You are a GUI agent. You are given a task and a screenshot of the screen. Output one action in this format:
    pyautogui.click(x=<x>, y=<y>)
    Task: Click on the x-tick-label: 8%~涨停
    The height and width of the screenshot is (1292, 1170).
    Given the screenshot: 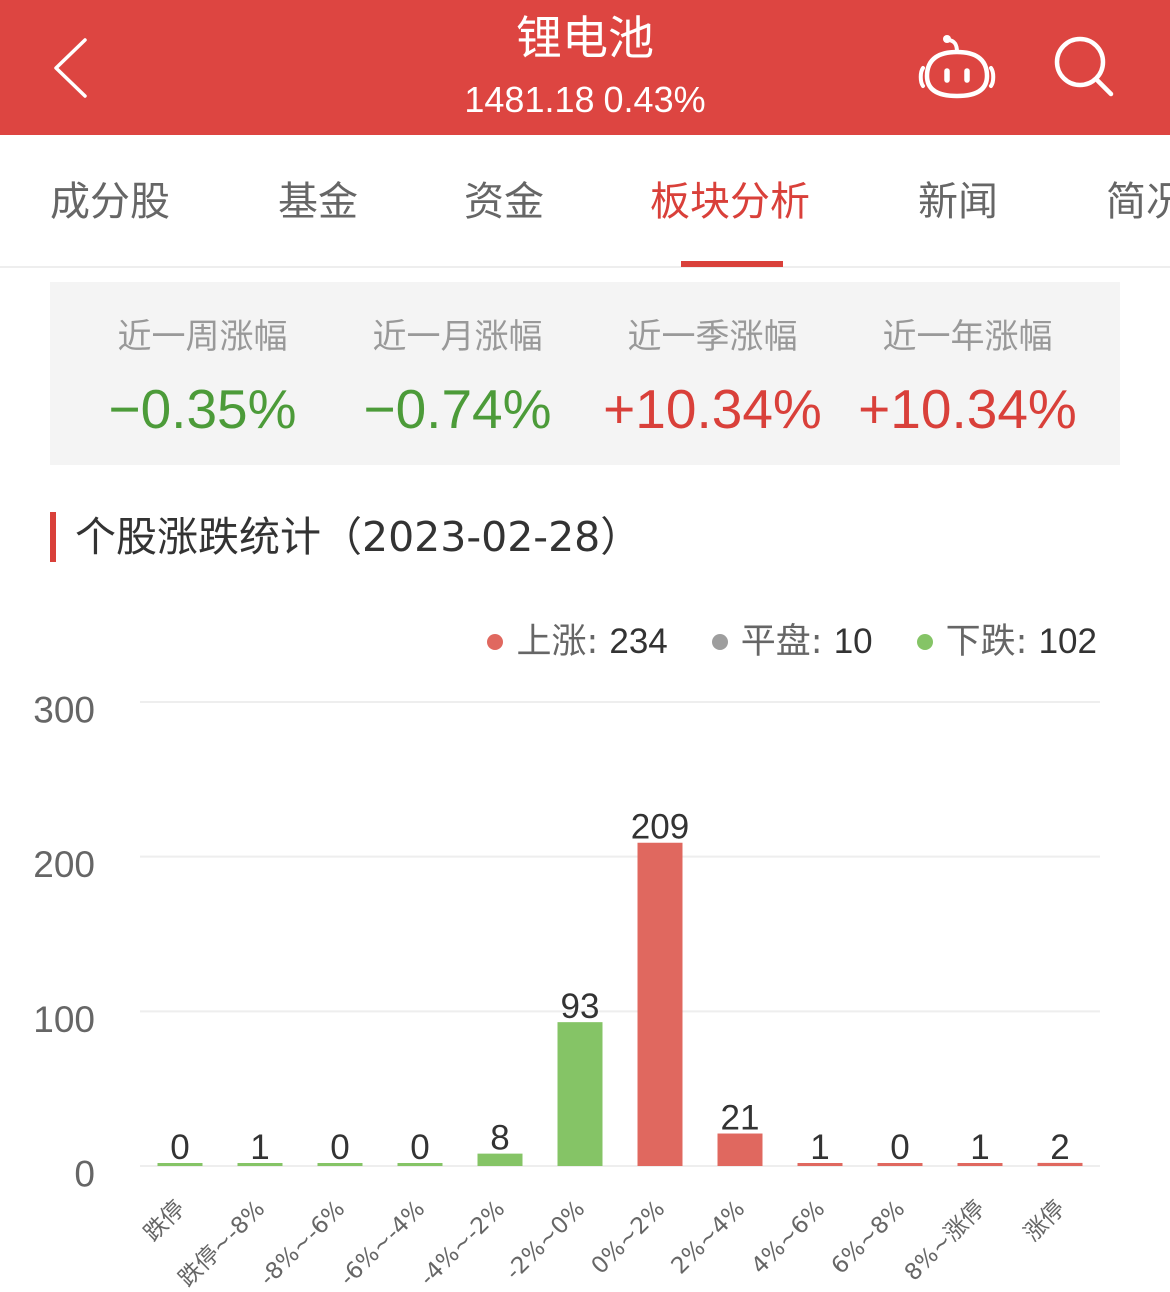 What is the action you would take?
    pyautogui.click(x=945, y=1241)
    